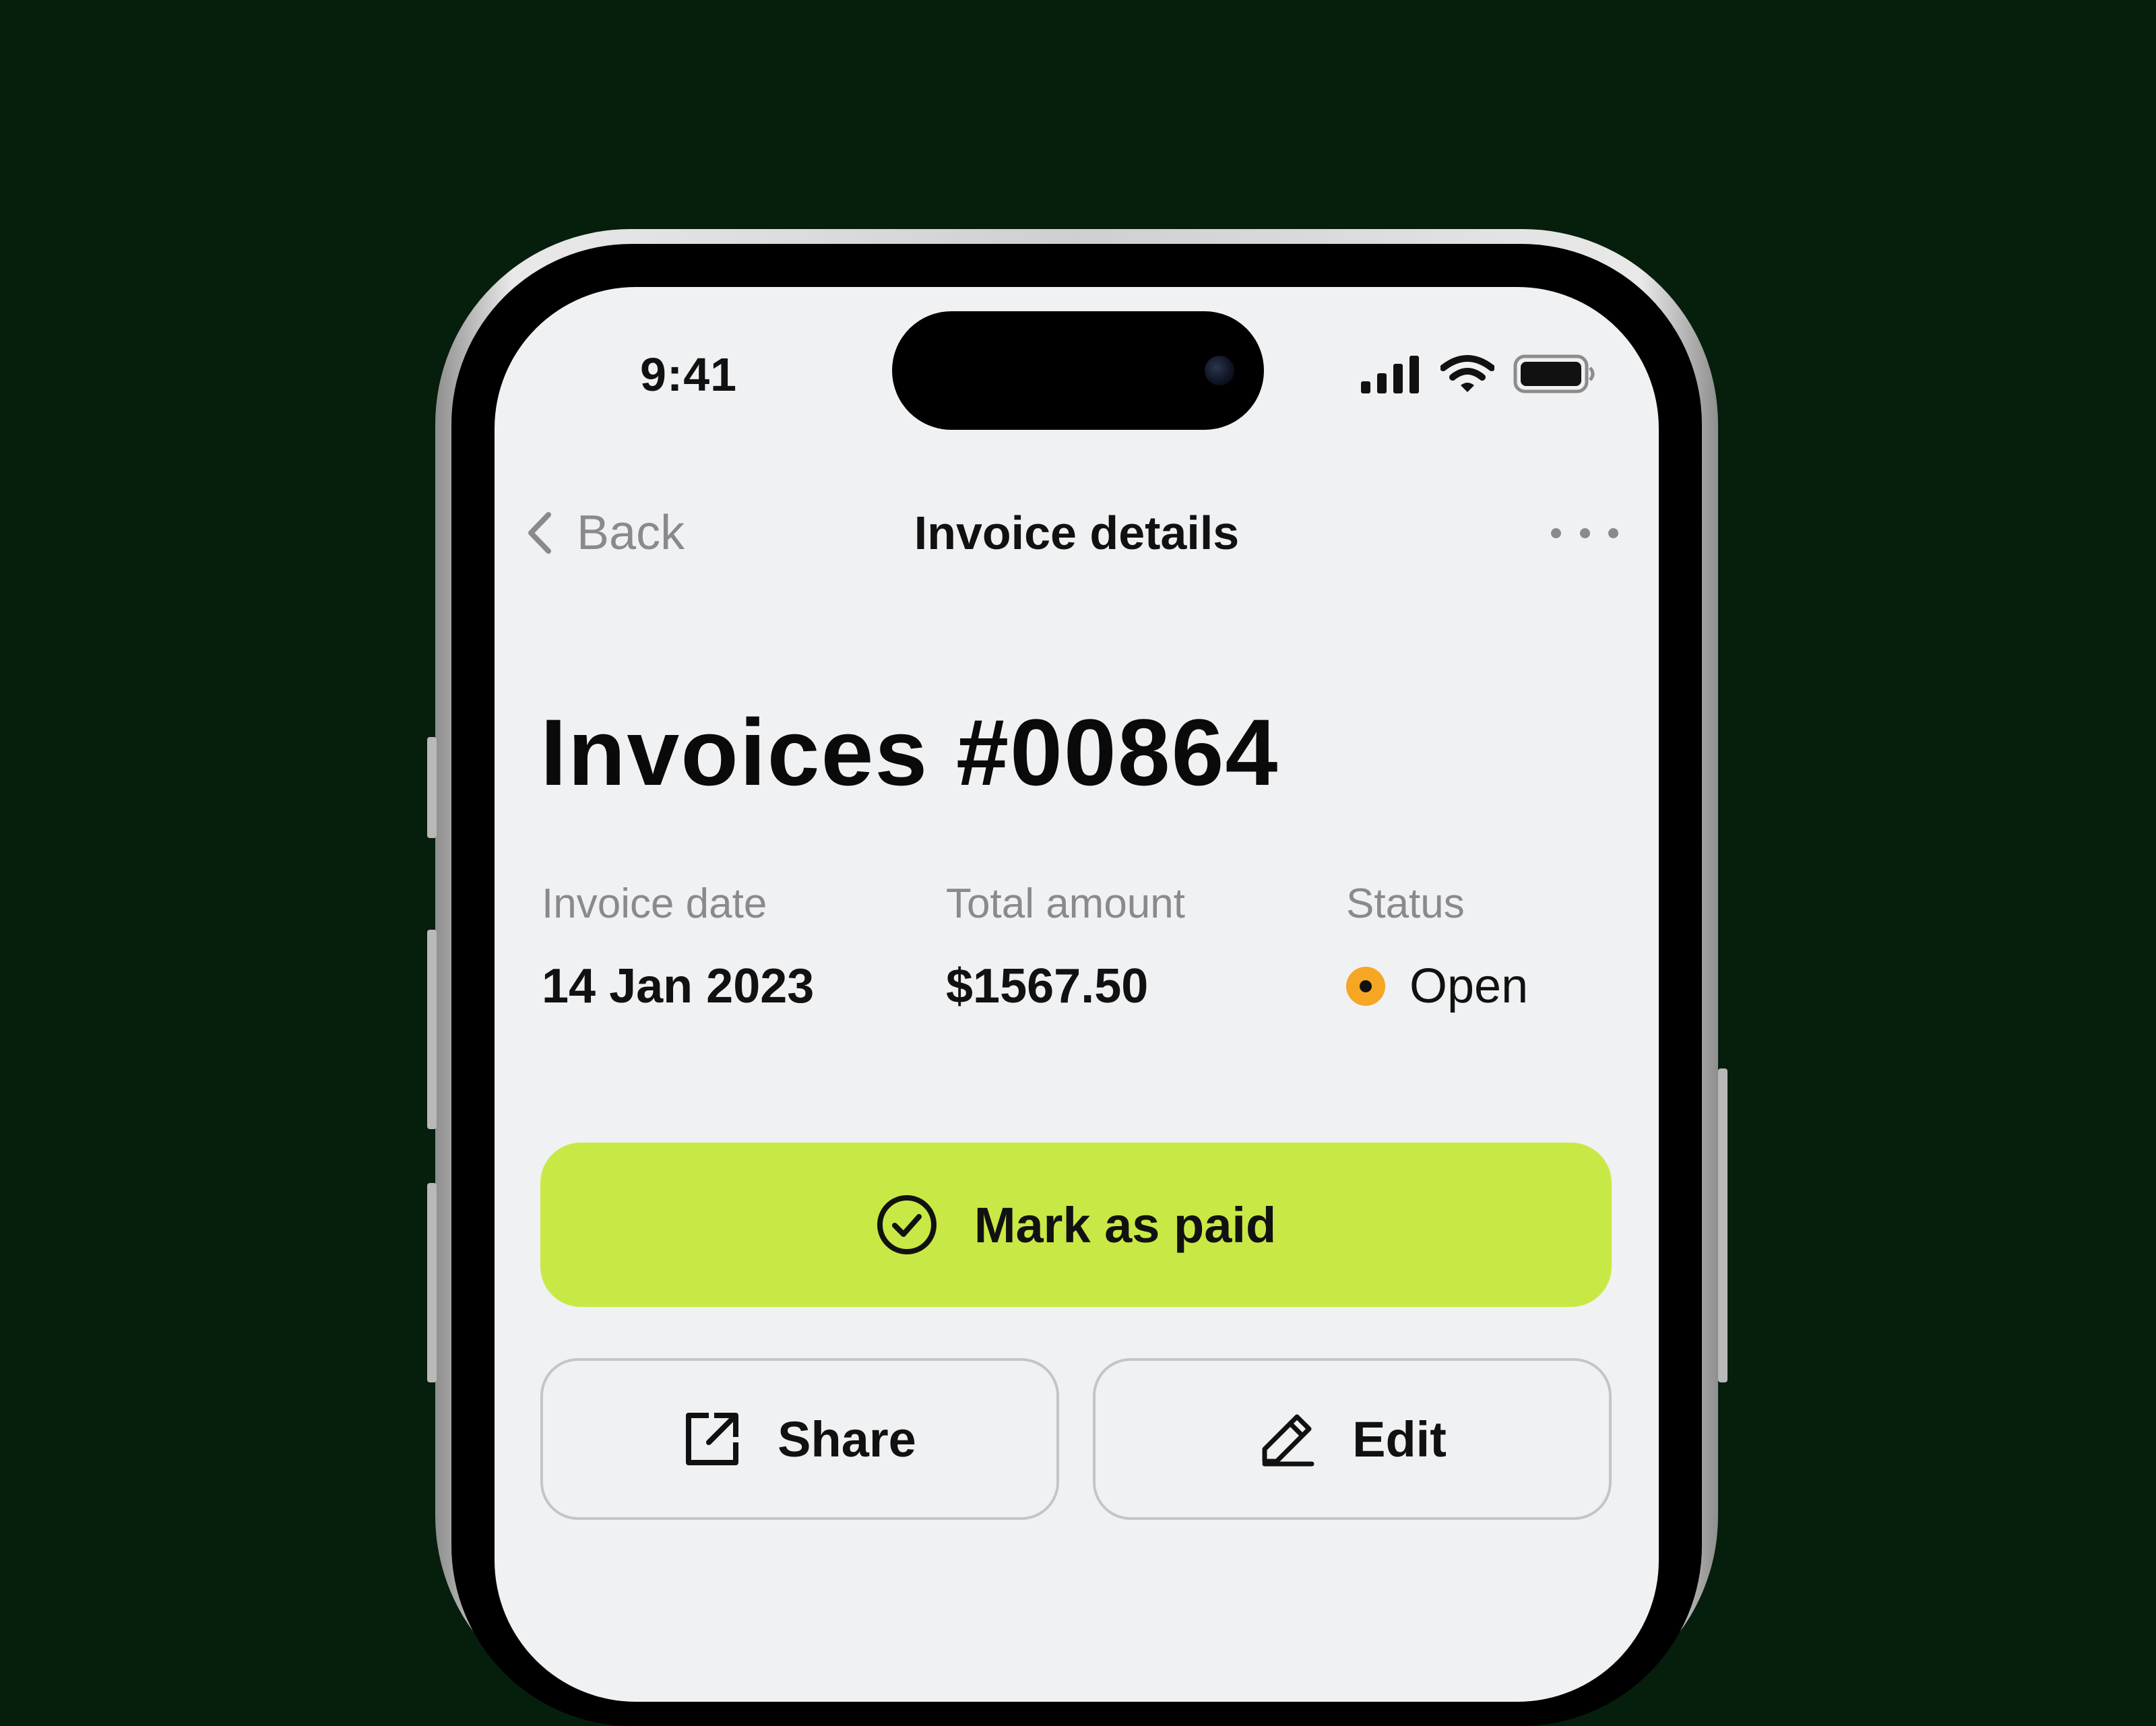 Image resolution: width=2156 pixels, height=1726 pixels. What do you see at coordinates (1065, 947) in the screenshot?
I see `total-amount-column: Total amount $1567.50` at bounding box center [1065, 947].